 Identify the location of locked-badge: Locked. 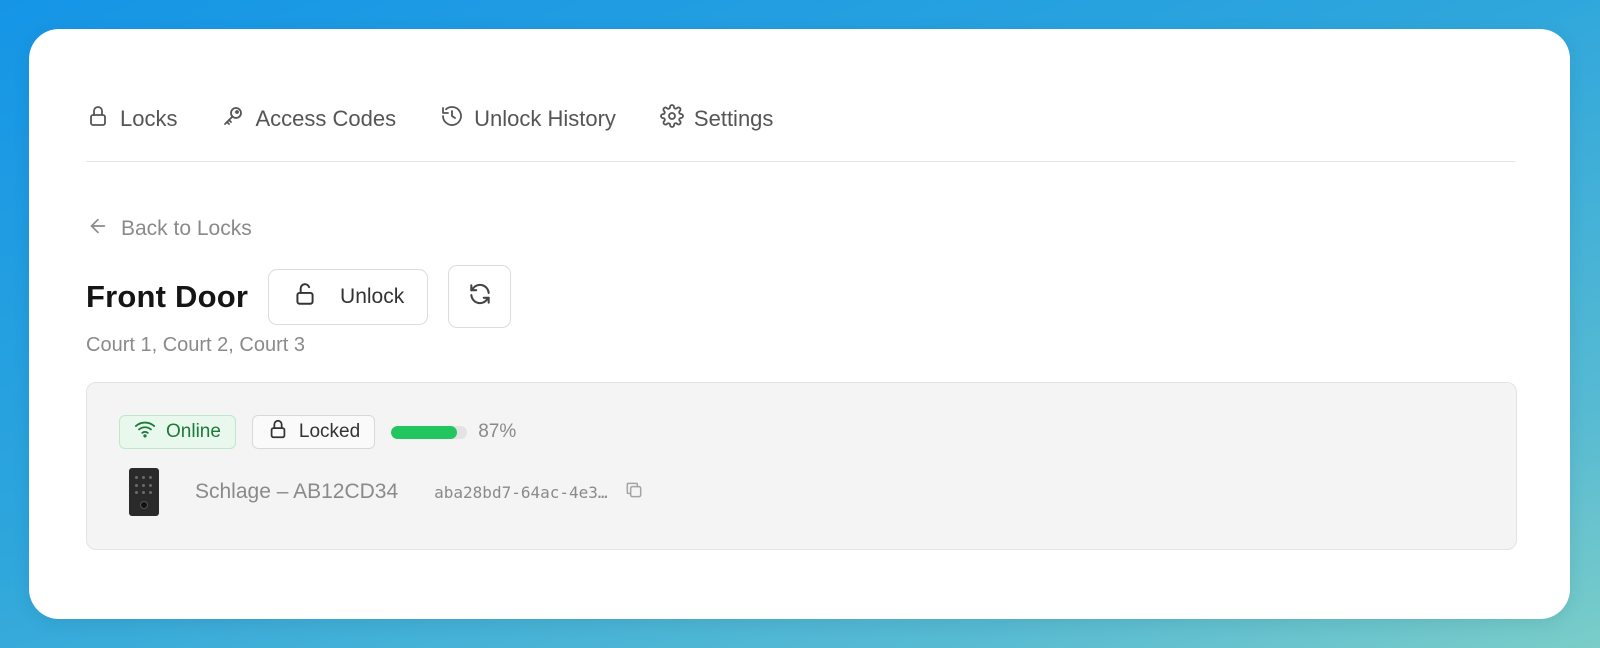
(313, 432).